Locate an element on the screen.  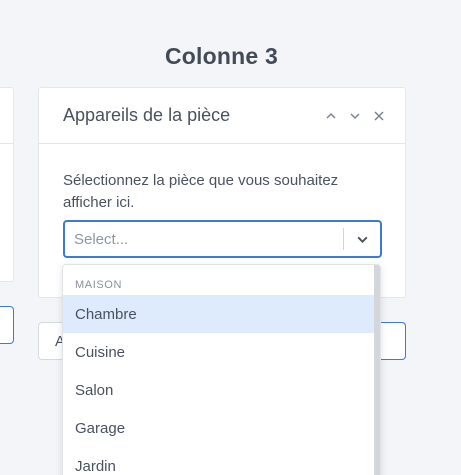
chevron-down-icon is located at coordinates (355, 116).